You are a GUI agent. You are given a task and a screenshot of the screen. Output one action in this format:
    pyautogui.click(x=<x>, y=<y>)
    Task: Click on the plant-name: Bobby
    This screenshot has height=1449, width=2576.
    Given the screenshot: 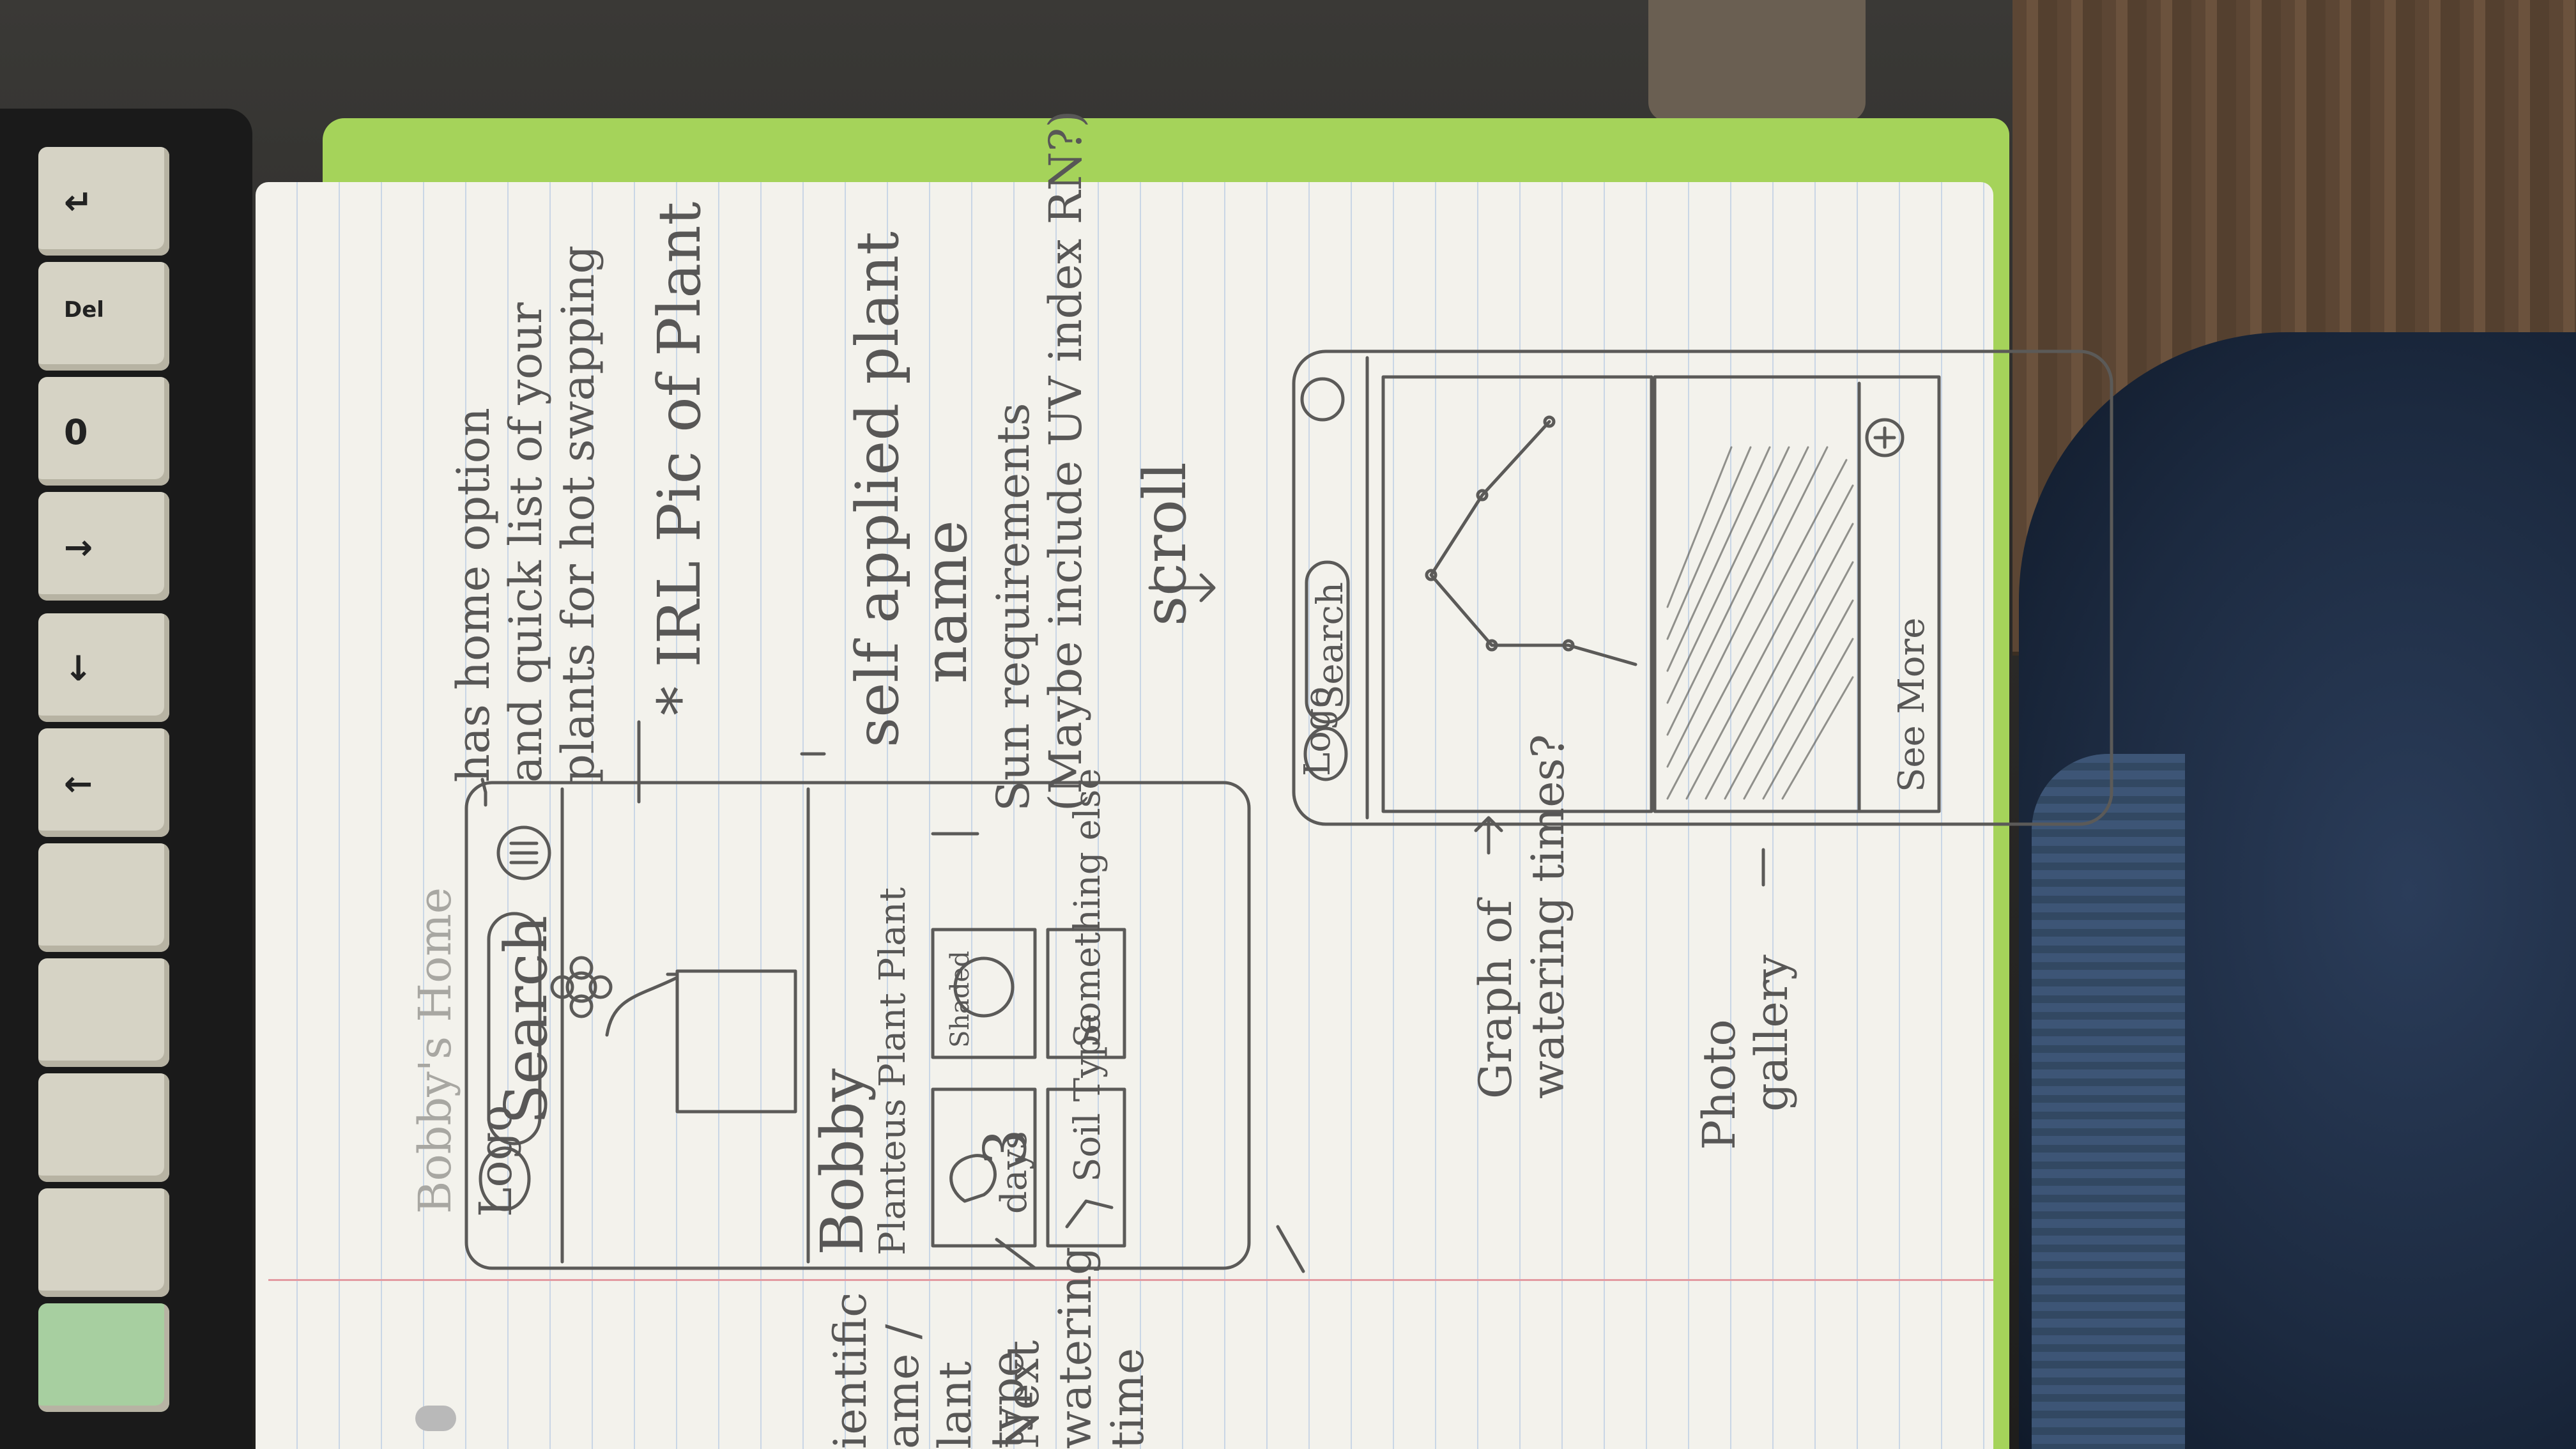 What is the action you would take?
    pyautogui.click(x=842, y=1161)
    